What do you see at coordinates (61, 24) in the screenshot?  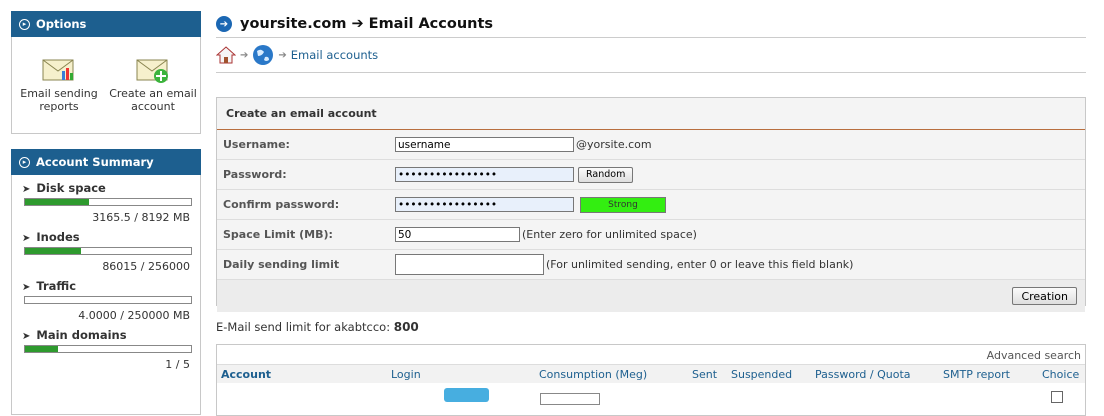 I see `options-panel-title: Options` at bounding box center [61, 24].